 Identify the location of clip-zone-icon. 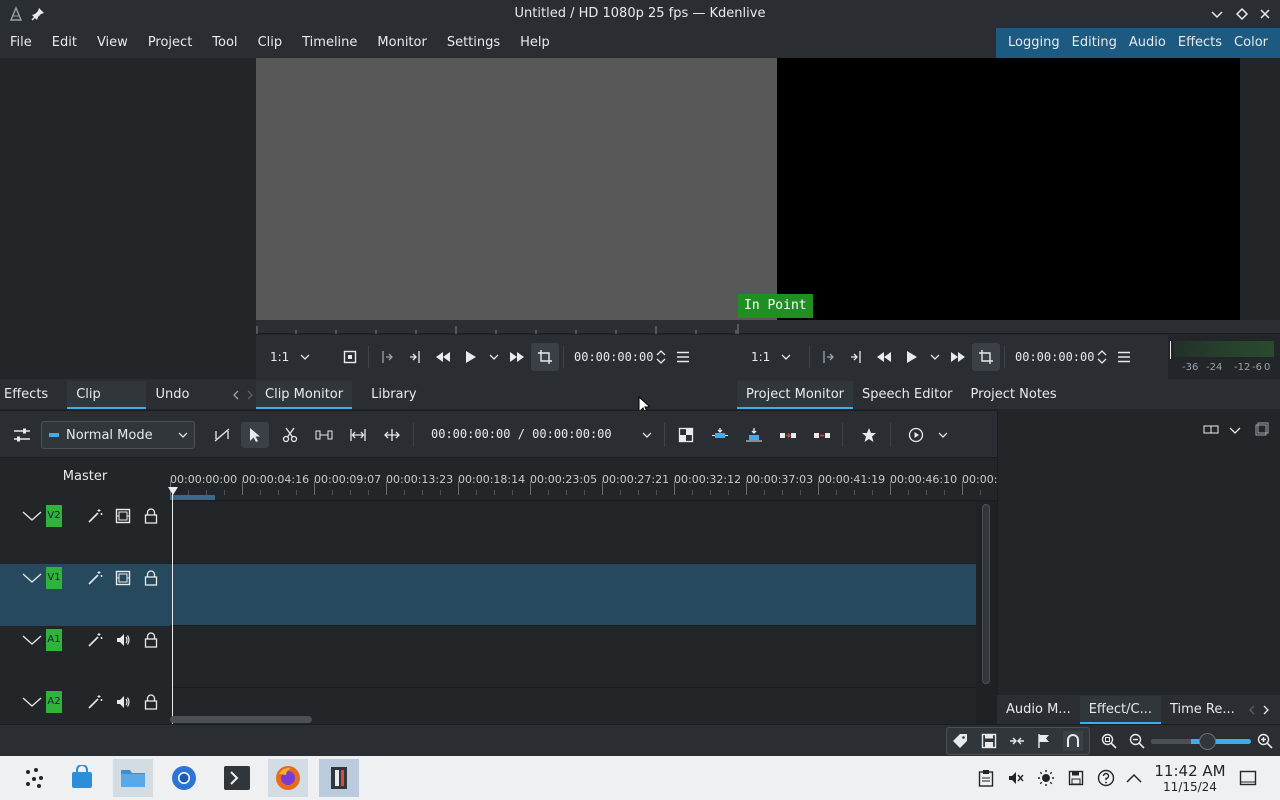
(350, 357).